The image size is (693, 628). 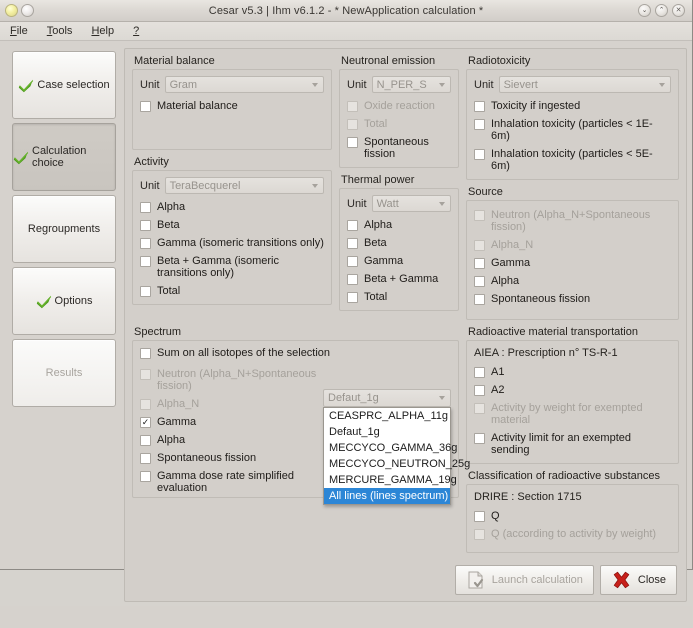 What do you see at coordinates (19, 31) in the screenshot?
I see `menu-item-file: File` at bounding box center [19, 31].